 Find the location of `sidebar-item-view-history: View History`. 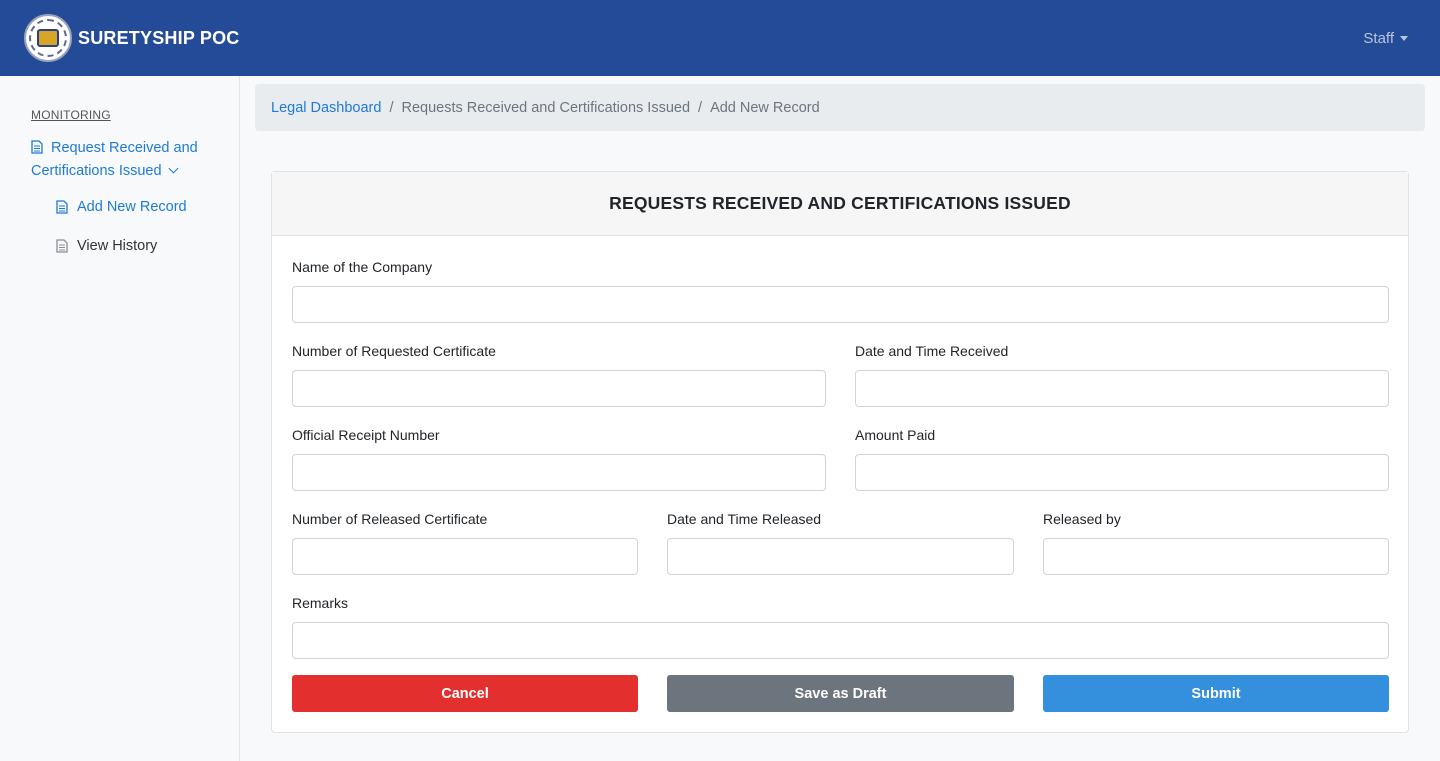

sidebar-item-view-history: View History is located at coordinates (106, 246).